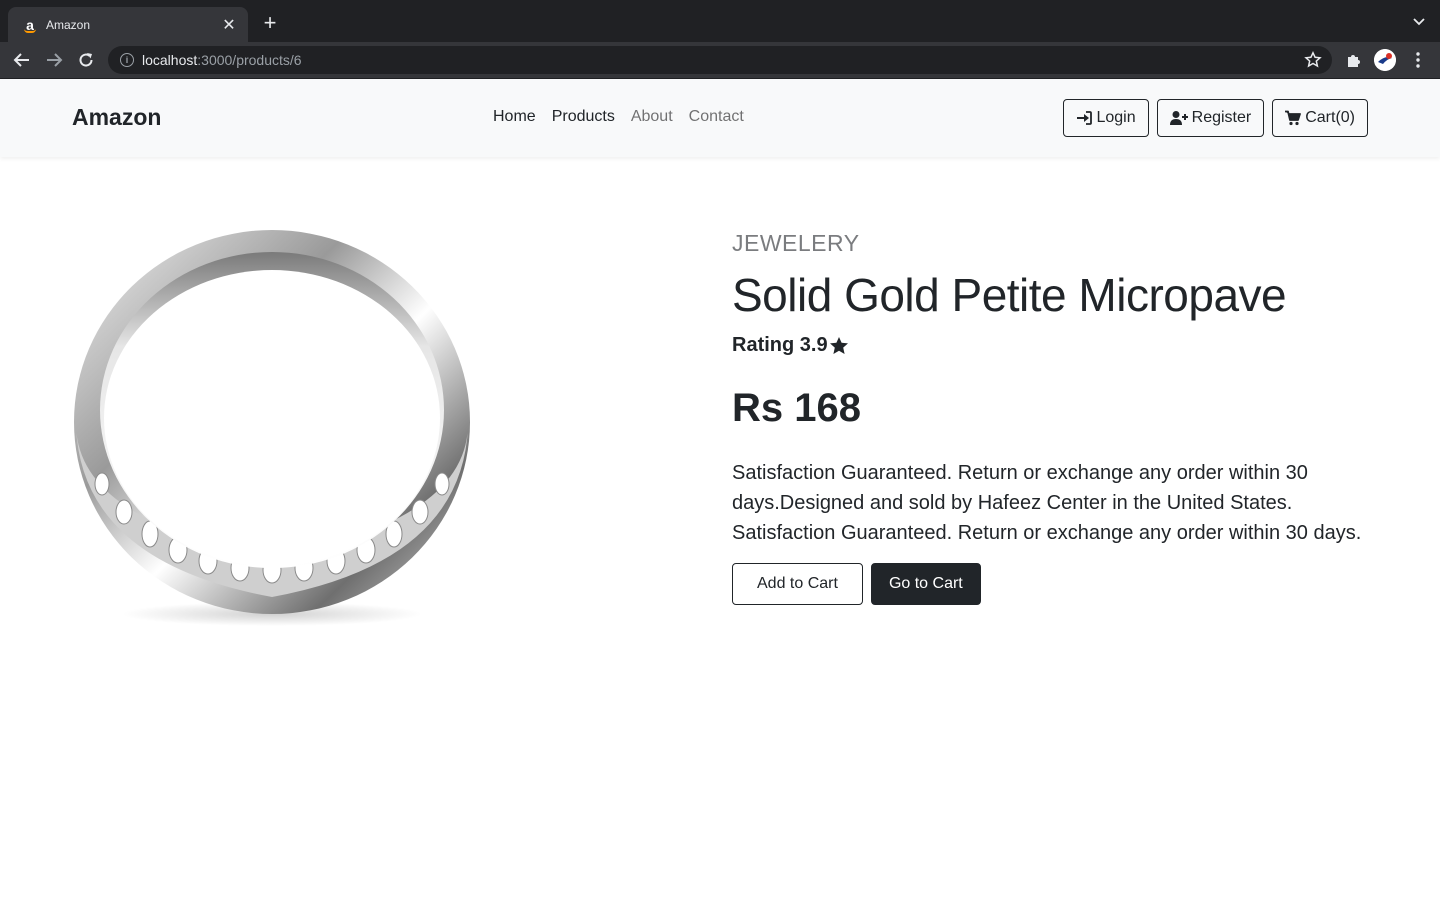  What do you see at coordinates (86, 60) in the screenshot?
I see `reload-icon` at bounding box center [86, 60].